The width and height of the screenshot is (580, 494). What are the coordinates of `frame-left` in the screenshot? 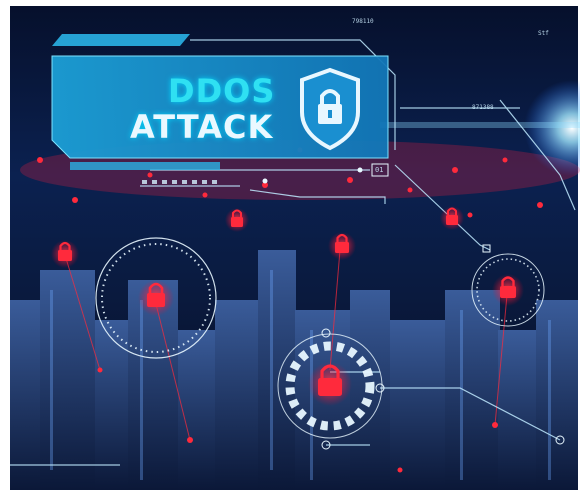 It's located at (5, 247).